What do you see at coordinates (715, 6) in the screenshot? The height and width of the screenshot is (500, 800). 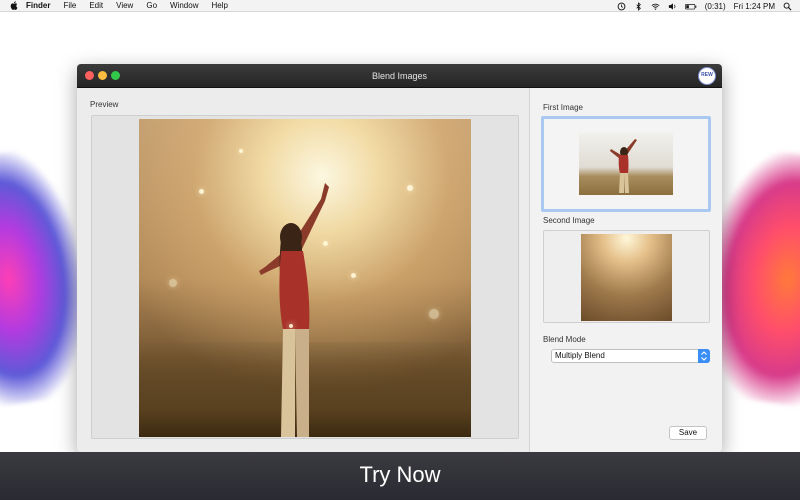 I see `battery-time: (0:31)` at bounding box center [715, 6].